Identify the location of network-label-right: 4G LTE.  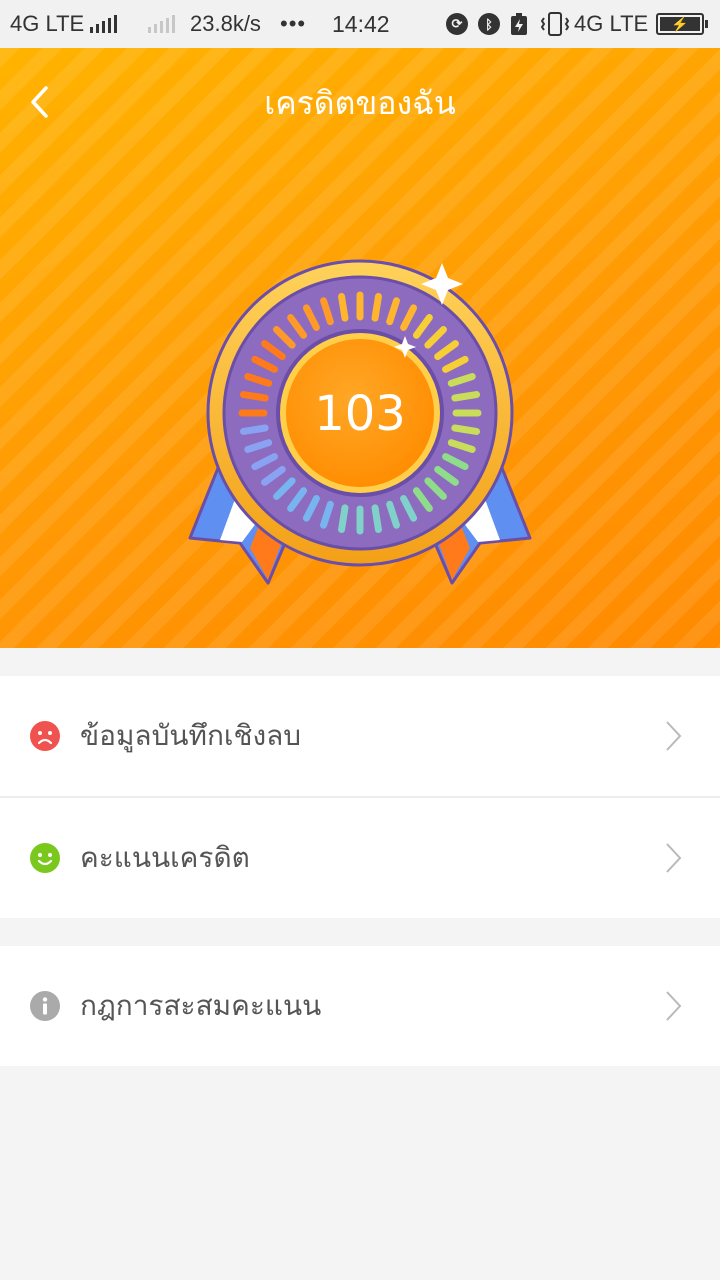
(611, 23).